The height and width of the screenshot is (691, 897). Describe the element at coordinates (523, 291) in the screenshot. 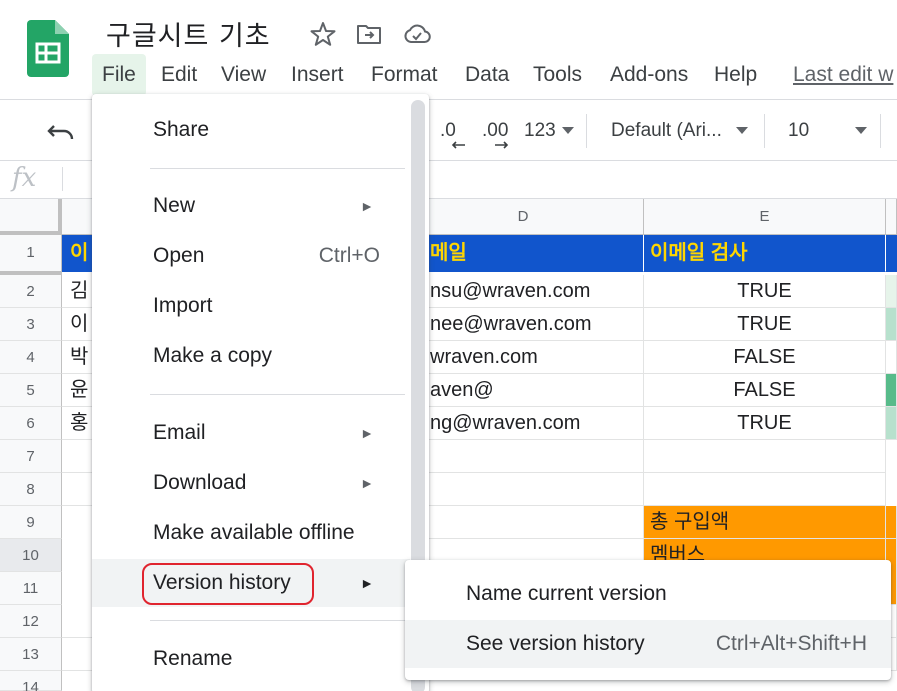

I see `cell-d2: nsu@wraven.com` at that location.